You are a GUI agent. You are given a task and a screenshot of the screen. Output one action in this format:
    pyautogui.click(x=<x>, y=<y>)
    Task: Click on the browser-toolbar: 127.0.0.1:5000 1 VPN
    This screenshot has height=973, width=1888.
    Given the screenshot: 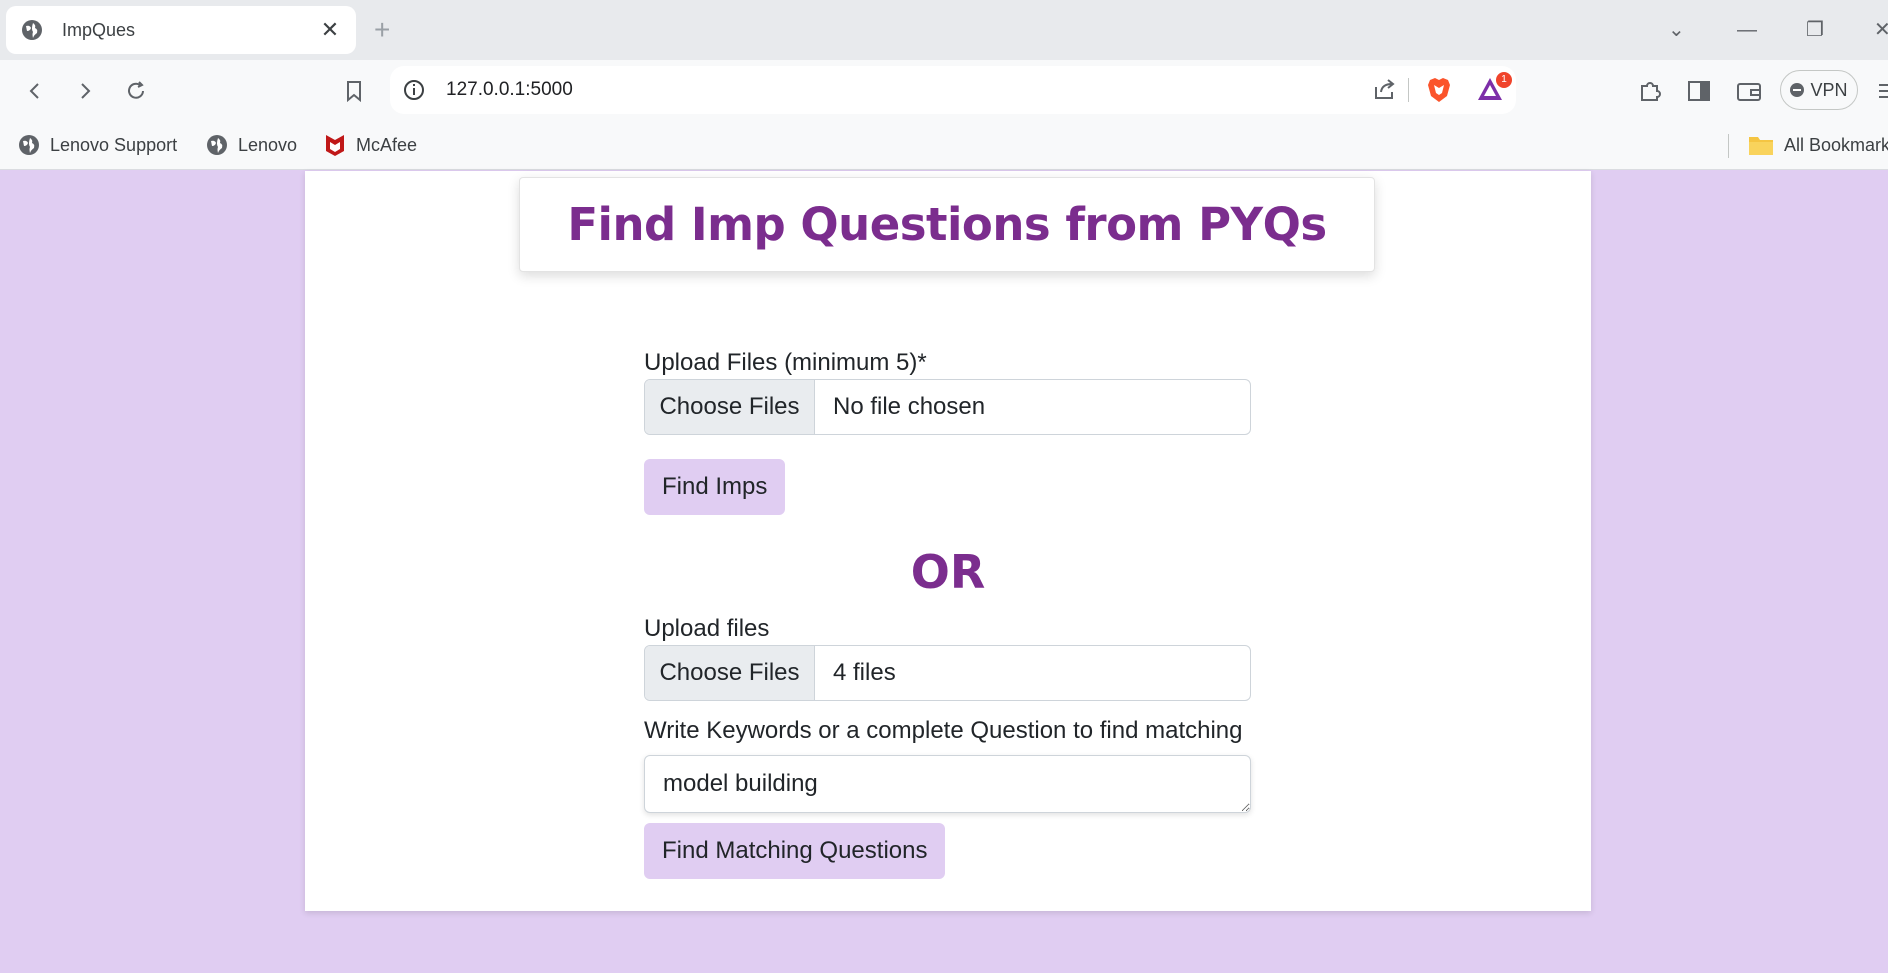 What is the action you would take?
    pyautogui.click(x=944, y=90)
    